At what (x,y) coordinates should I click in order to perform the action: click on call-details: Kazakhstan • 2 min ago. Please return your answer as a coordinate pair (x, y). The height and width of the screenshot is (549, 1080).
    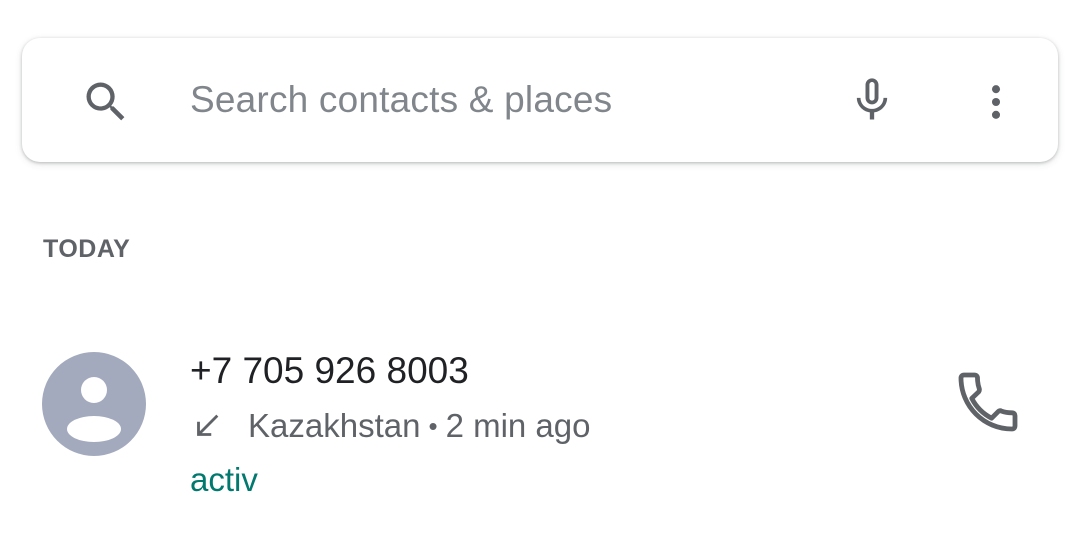
    Looking at the image, I should click on (390, 426).